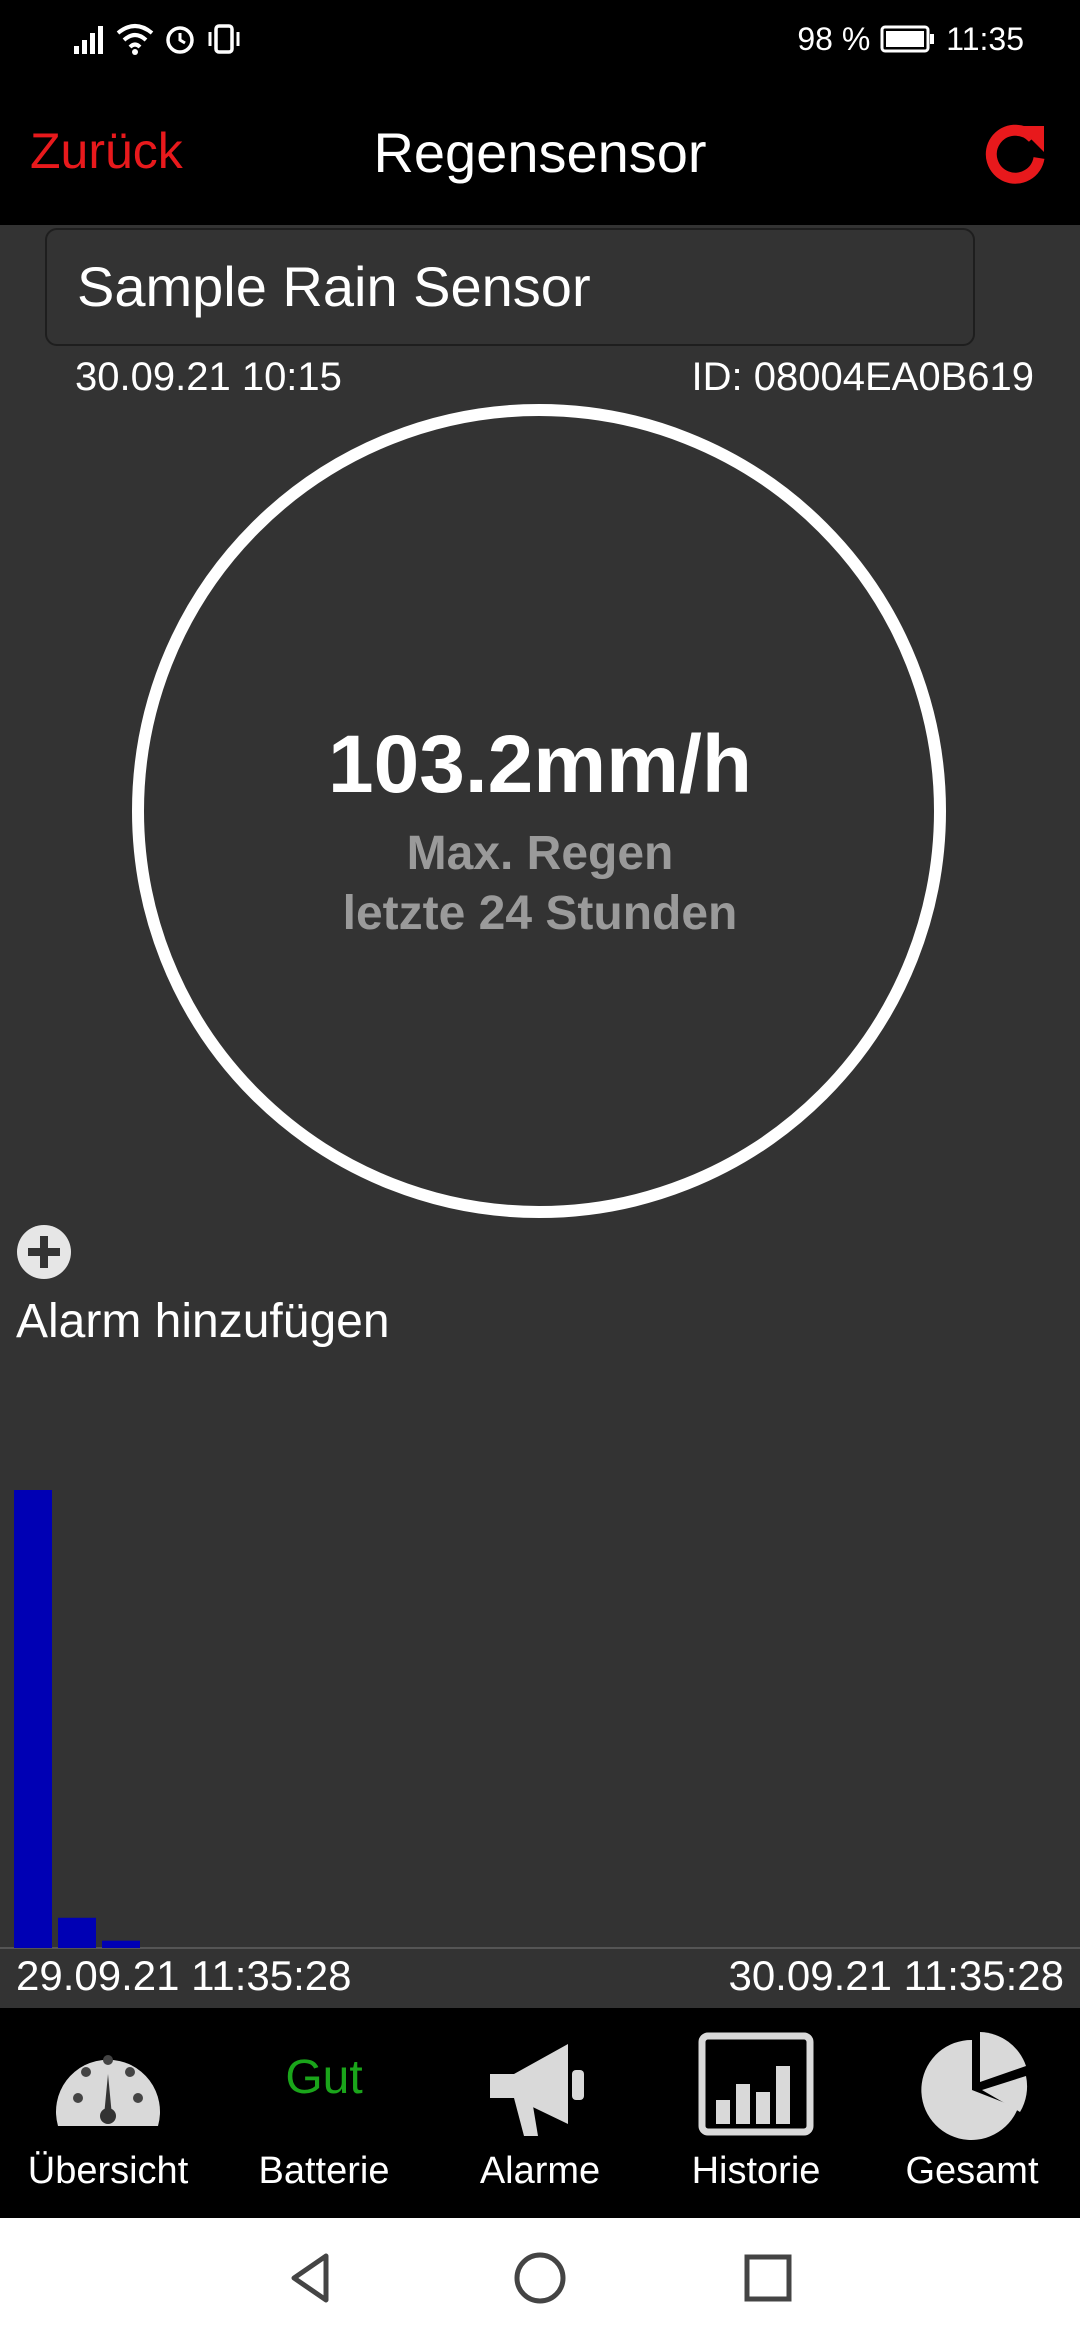  What do you see at coordinates (324, 2113) in the screenshot?
I see `tab-battery: Gut Batterie` at bounding box center [324, 2113].